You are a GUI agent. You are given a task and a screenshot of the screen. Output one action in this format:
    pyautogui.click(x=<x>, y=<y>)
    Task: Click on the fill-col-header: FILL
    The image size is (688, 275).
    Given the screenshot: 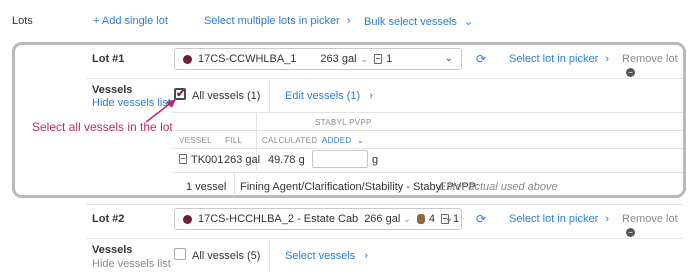 What is the action you would take?
    pyautogui.click(x=234, y=140)
    